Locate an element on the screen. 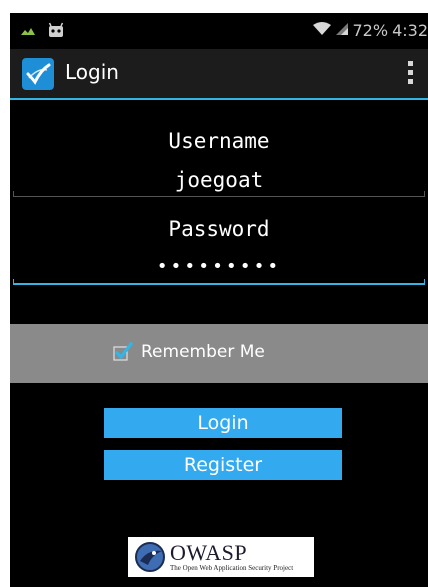 Image resolution: width=428 pixels, height=587 pixels. owasp-logo-icon is located at coordinates (150, 559).